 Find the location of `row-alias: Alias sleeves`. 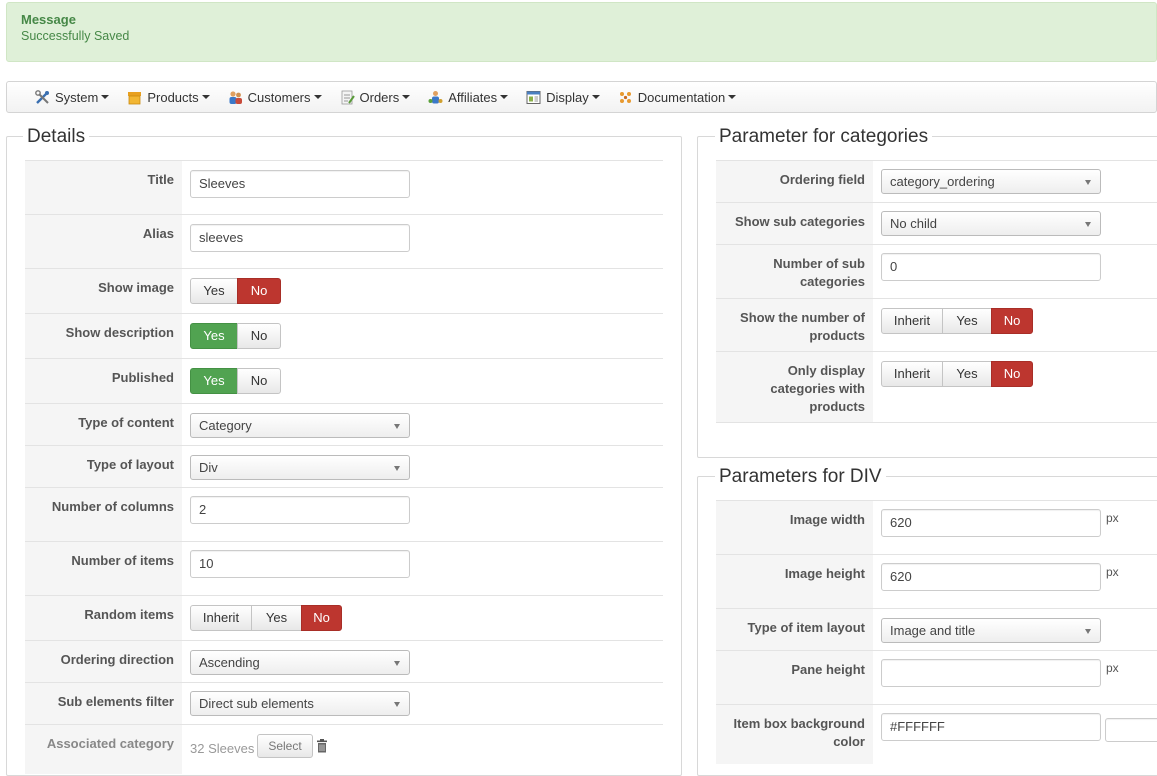

row-alias: Alias sleeves is located at coordinates (344, 241).